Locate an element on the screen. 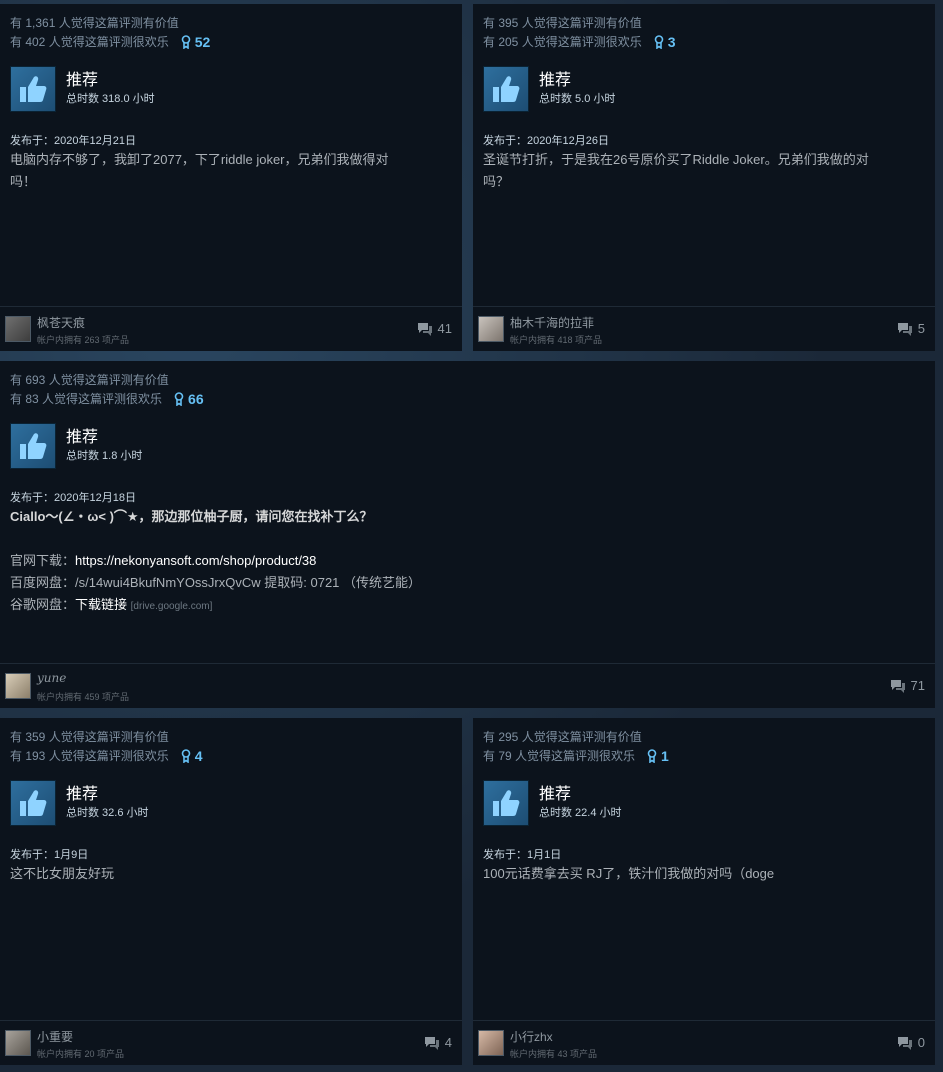 This screenshot has width=943, height=1072. comments-button: 71 is located at coordinates (907, 685).